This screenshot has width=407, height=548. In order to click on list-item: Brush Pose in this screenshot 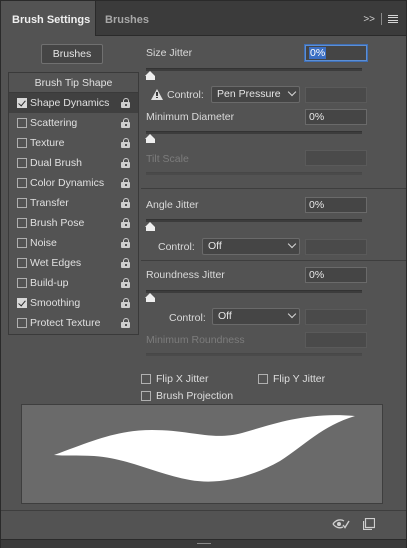, I will do `click(73, 223)`.